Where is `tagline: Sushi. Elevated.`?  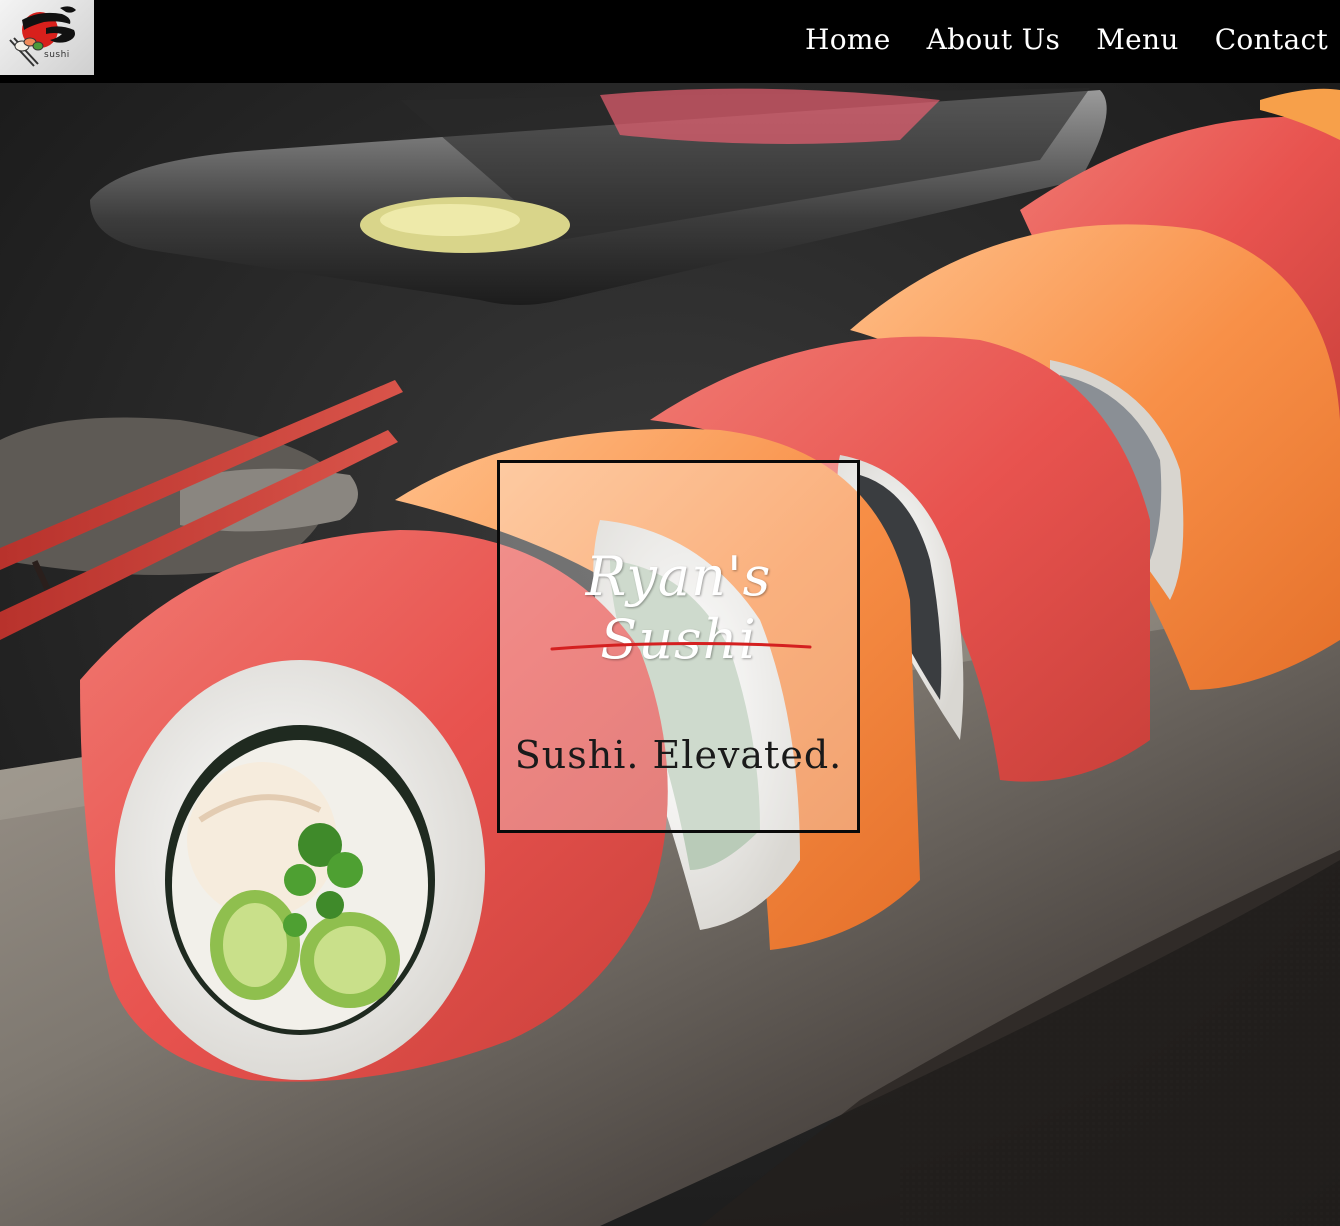 tagline: Sushi. Elevated. is located at coordinates (678, 755).